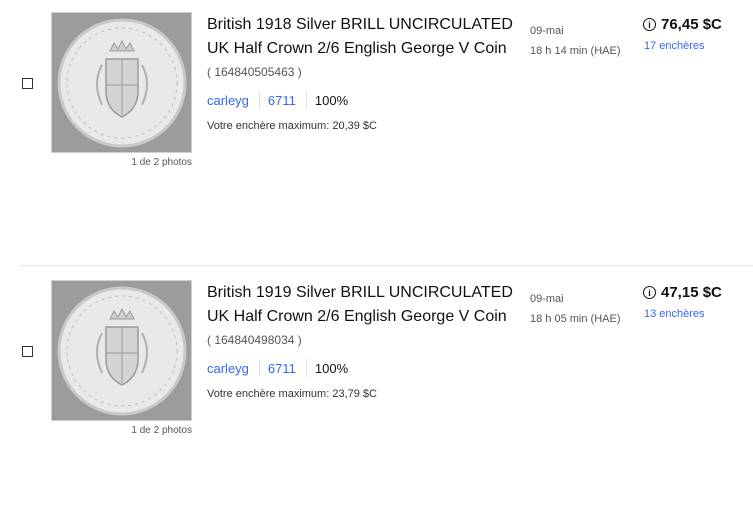 The image size is (753, 528). I want to click on current-price: 76,45 $C, so click(691, 24).